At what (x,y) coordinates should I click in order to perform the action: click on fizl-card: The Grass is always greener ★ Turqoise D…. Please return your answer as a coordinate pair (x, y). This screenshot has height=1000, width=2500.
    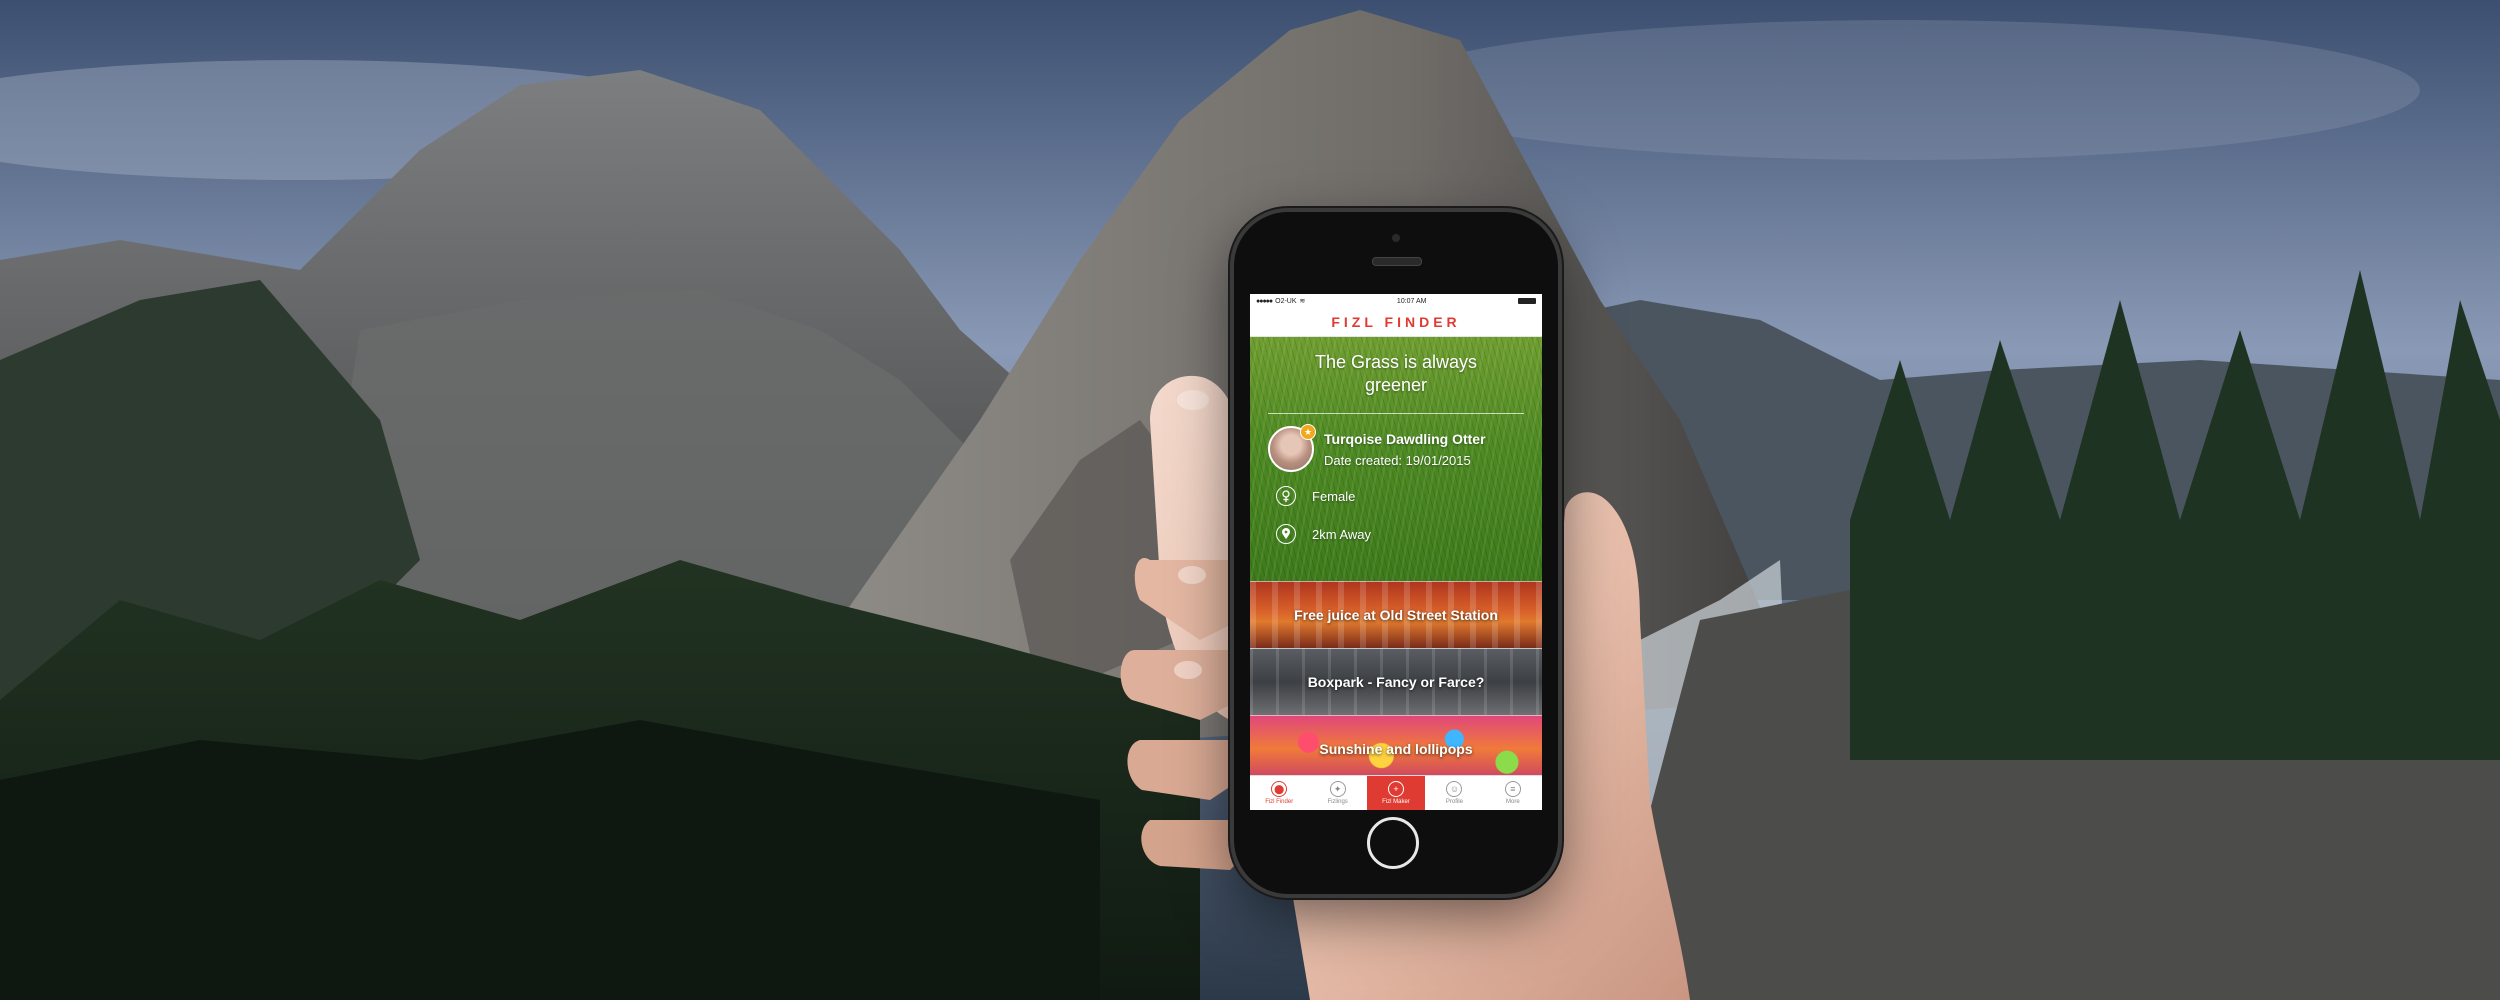
    Looking at the image, I should click on (1396, 459).